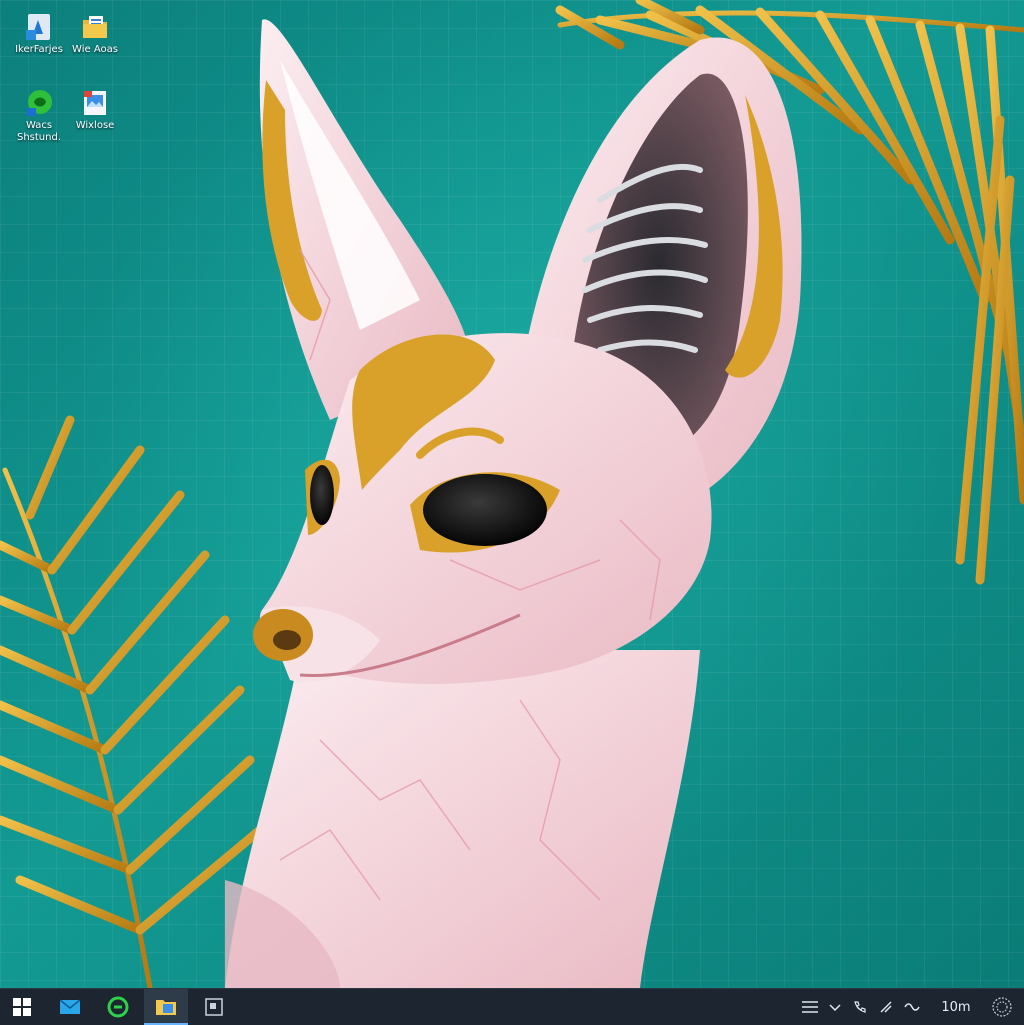 This screenshot has width=1024, height=1025. I want to click on link-icon, so click(912, 1007).